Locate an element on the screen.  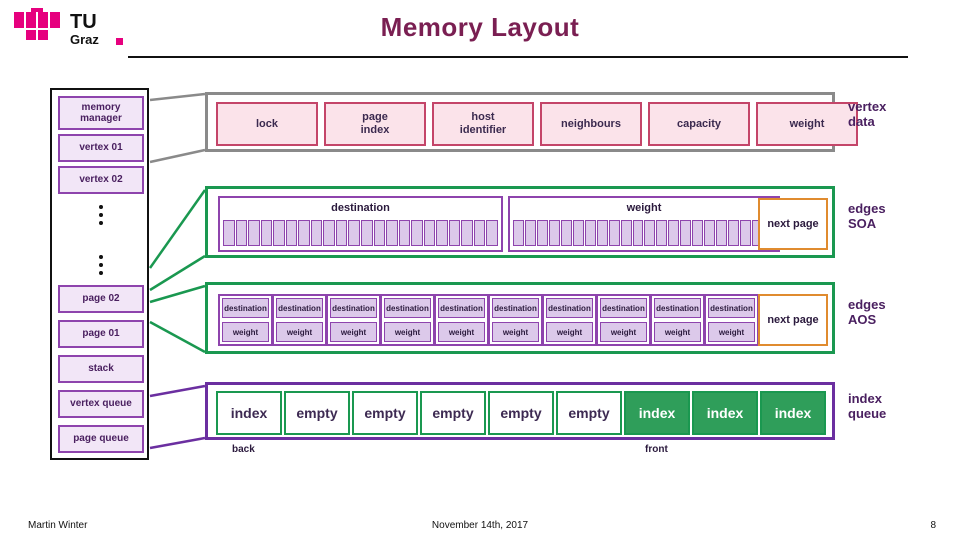
vertex-field-neighbours: neighbours is located at coordinates (591, 124).